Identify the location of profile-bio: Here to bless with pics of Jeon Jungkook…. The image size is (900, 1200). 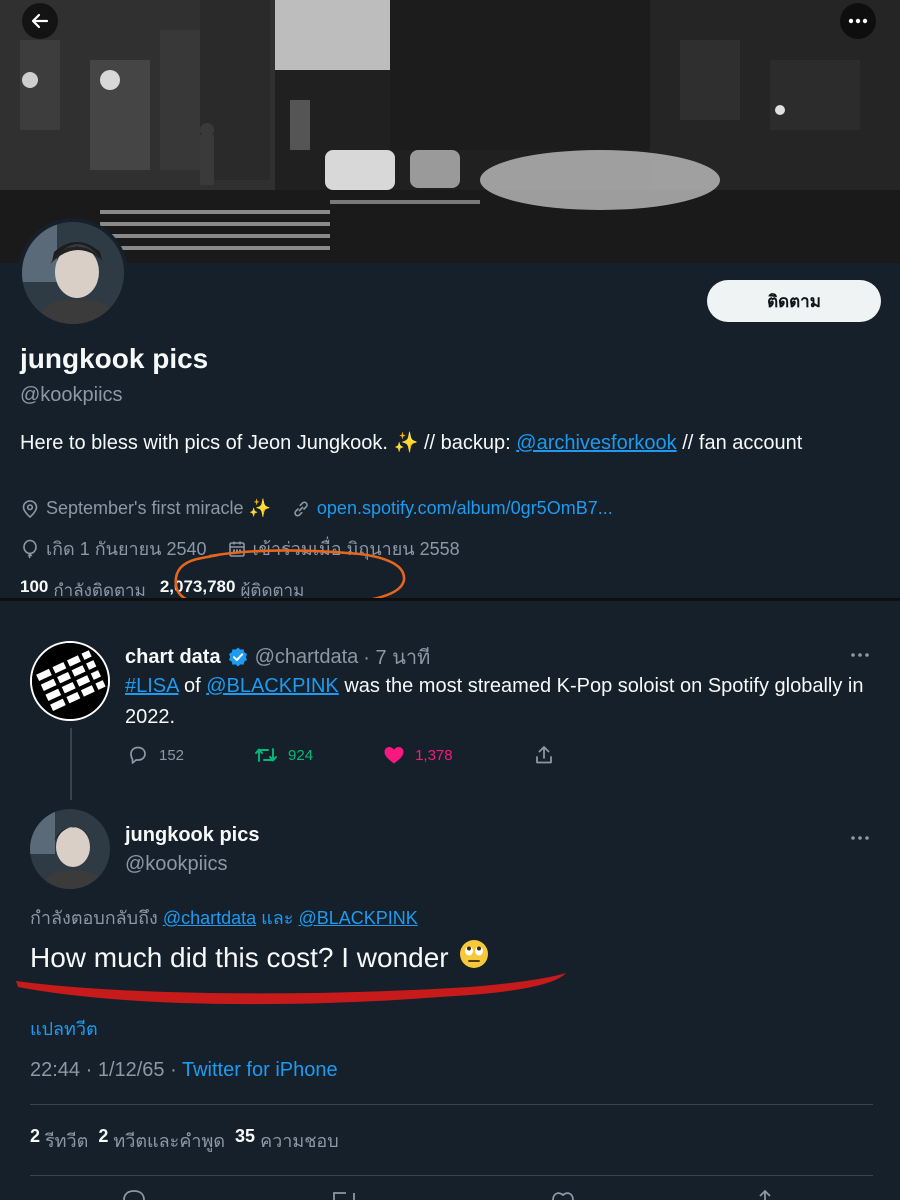
(450, 443).